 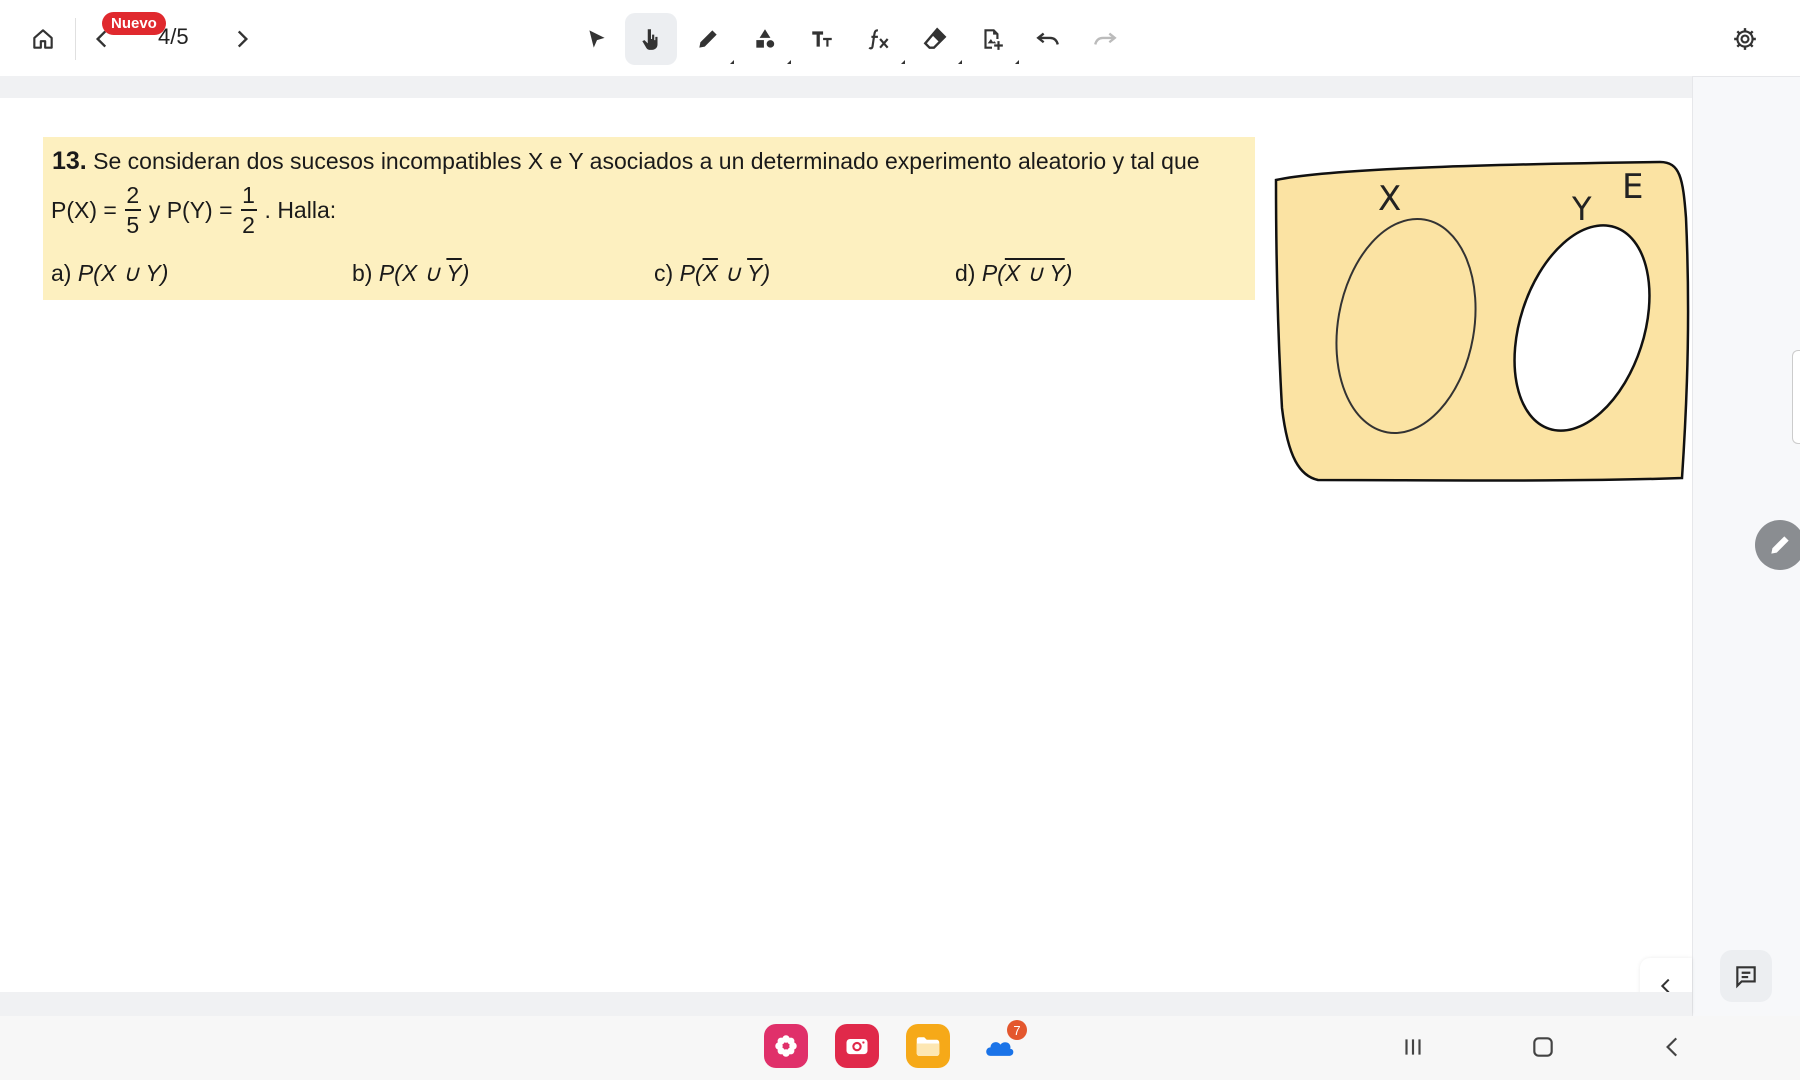 I want to click on text-tool-button, so click(x=822, y=39).